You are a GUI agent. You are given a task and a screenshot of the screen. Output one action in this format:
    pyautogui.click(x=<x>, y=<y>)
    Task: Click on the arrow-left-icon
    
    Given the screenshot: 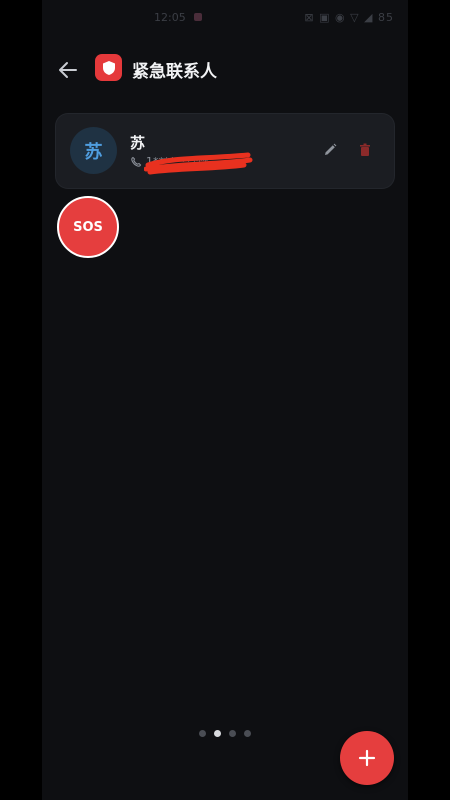 What is the action you would take?
    pyautogui.click(x=68, y=70)
    